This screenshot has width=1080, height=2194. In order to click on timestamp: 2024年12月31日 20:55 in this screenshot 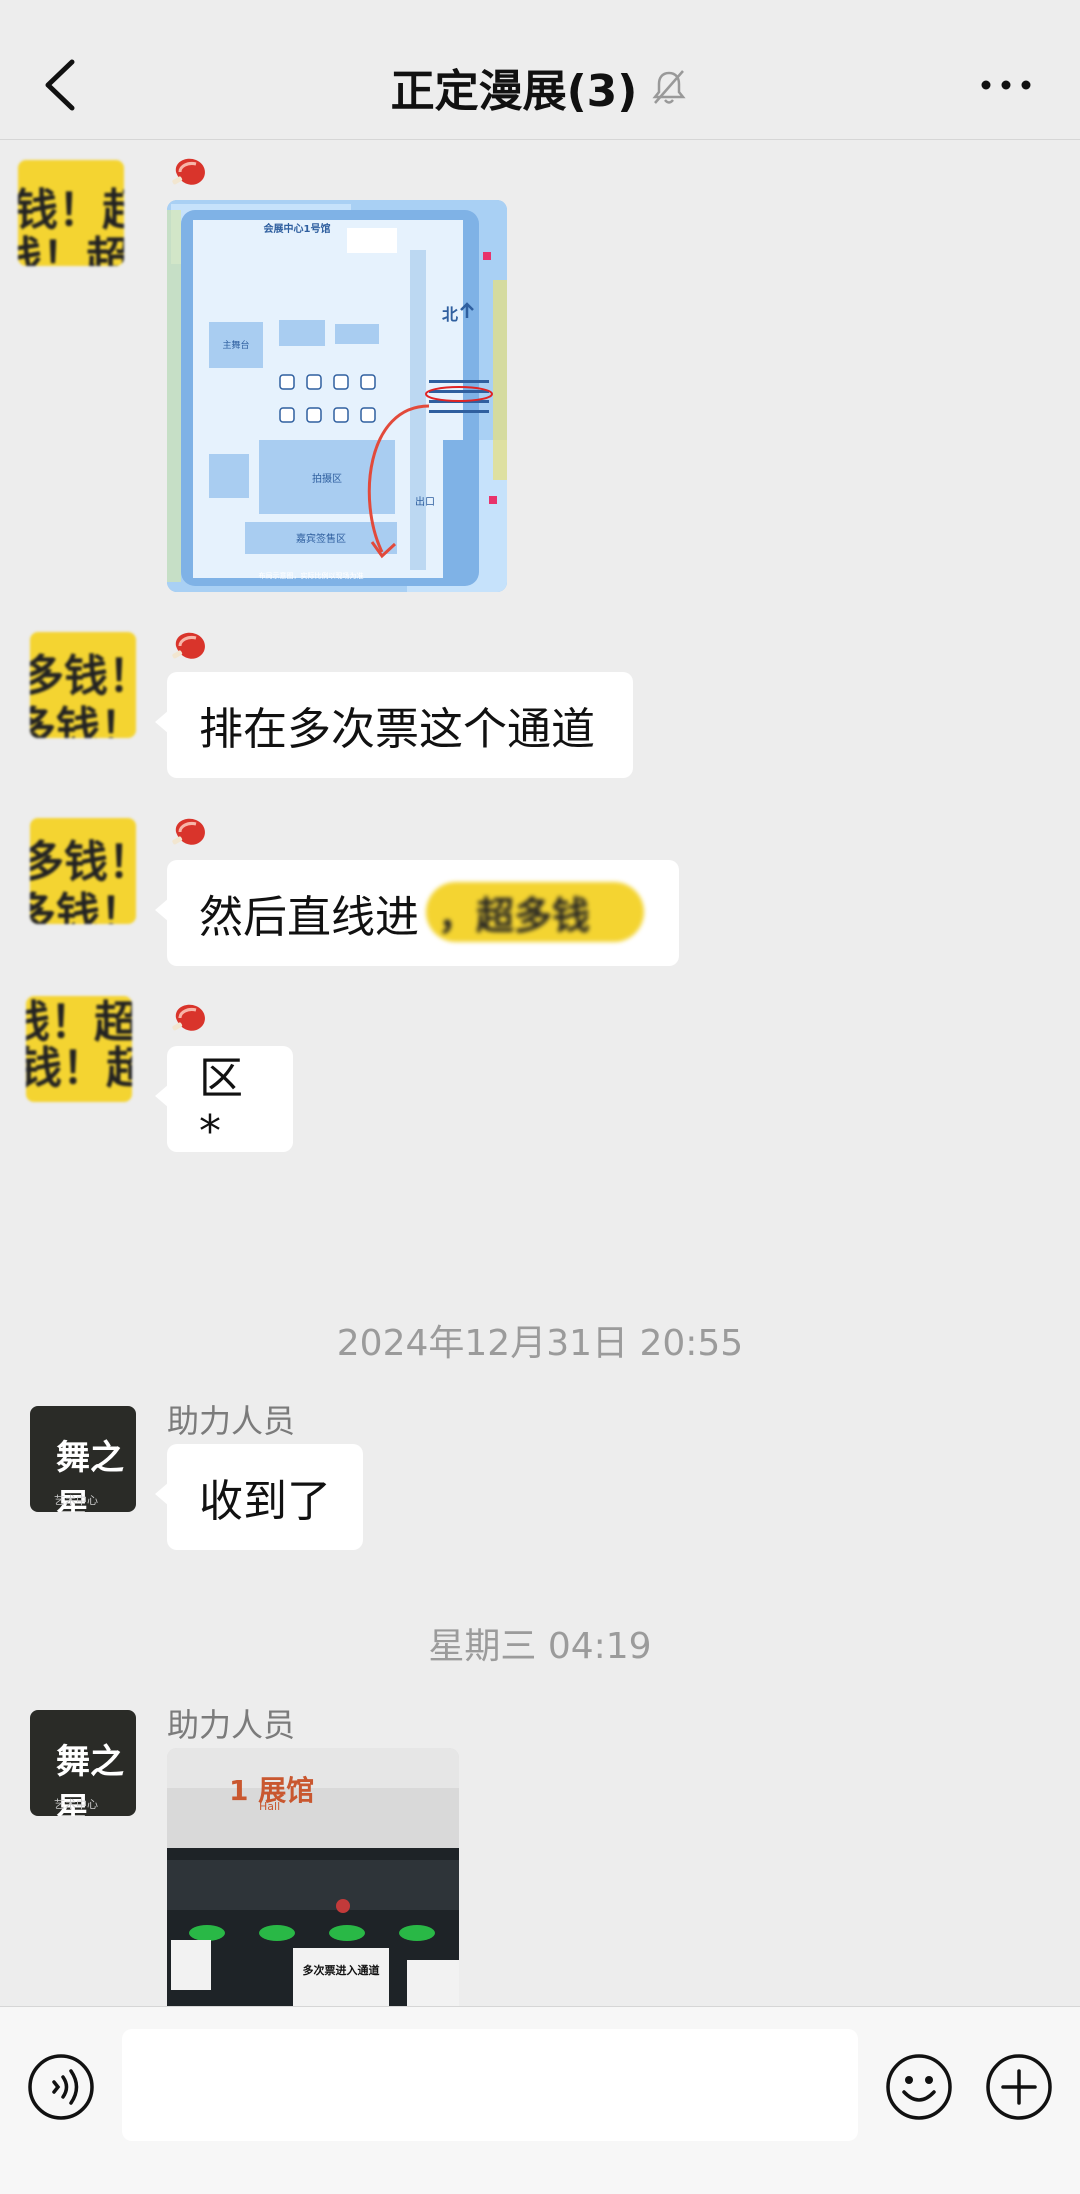, I will do `click(540, 1343)`.